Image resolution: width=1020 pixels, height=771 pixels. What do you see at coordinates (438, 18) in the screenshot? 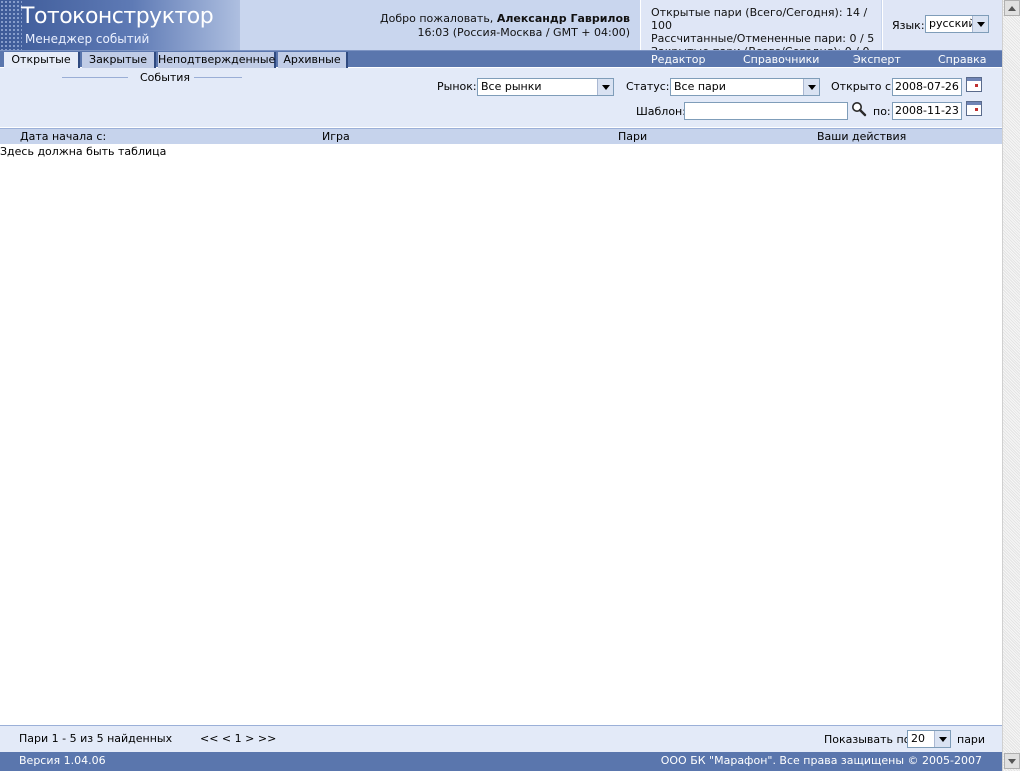
I see `welcome-text: Добро пожаловать,` at bounding box center [438, 18].